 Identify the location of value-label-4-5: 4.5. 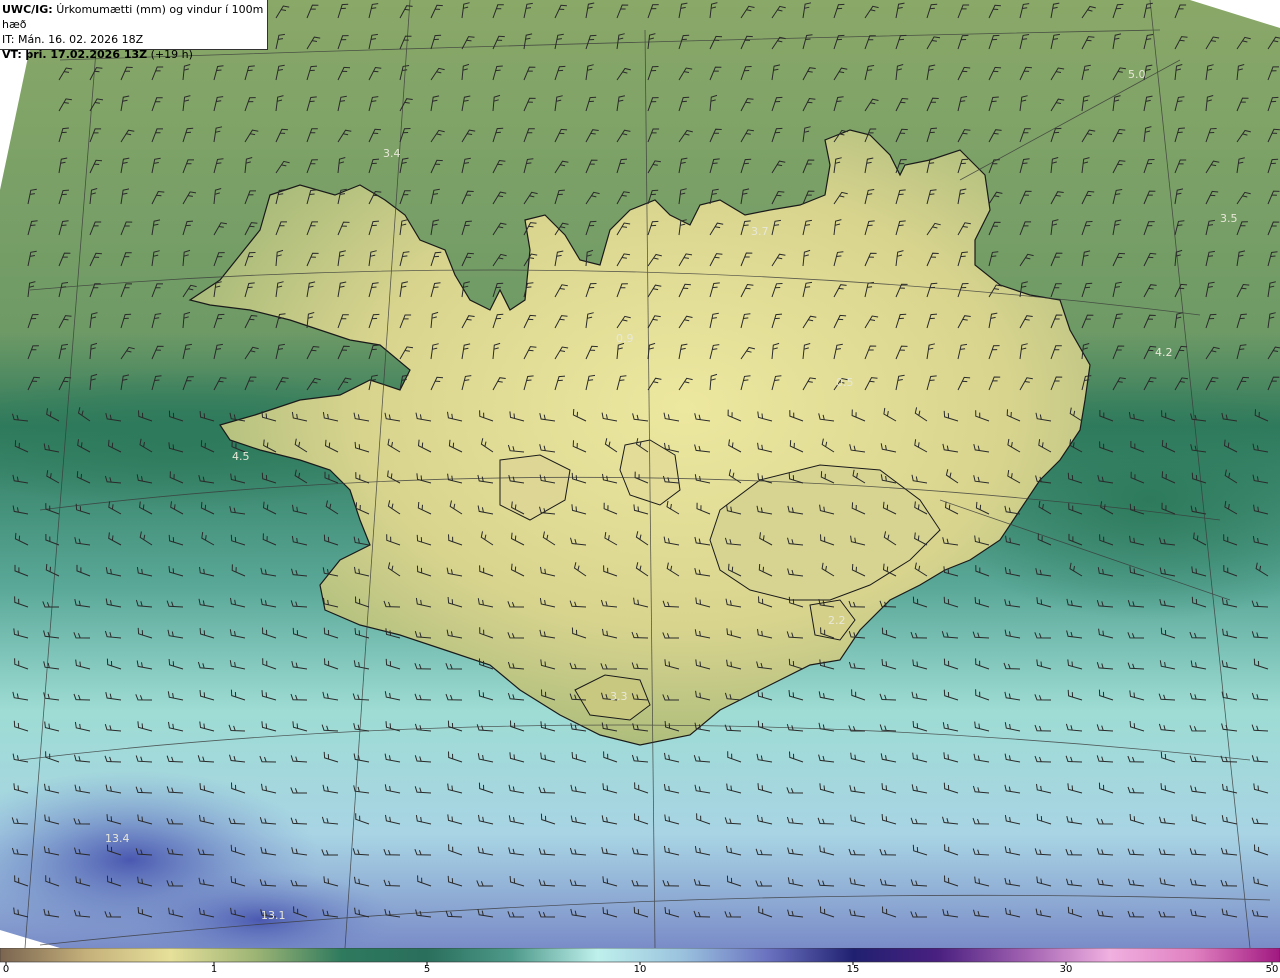
(241, 456).